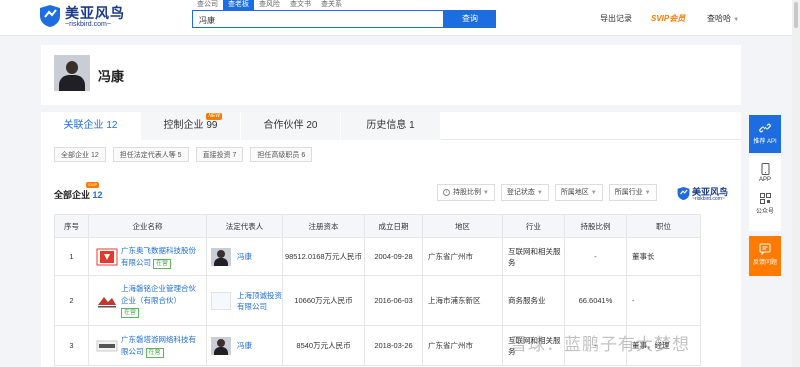  I want to click on person-avatar, so click(72, 73).